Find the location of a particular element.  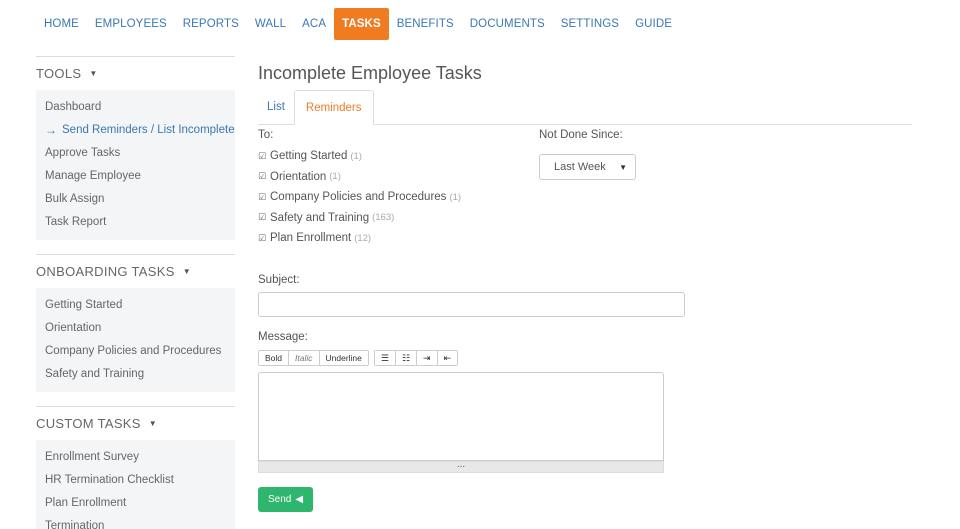

to-label: To: is located at coordinates (266, 135).